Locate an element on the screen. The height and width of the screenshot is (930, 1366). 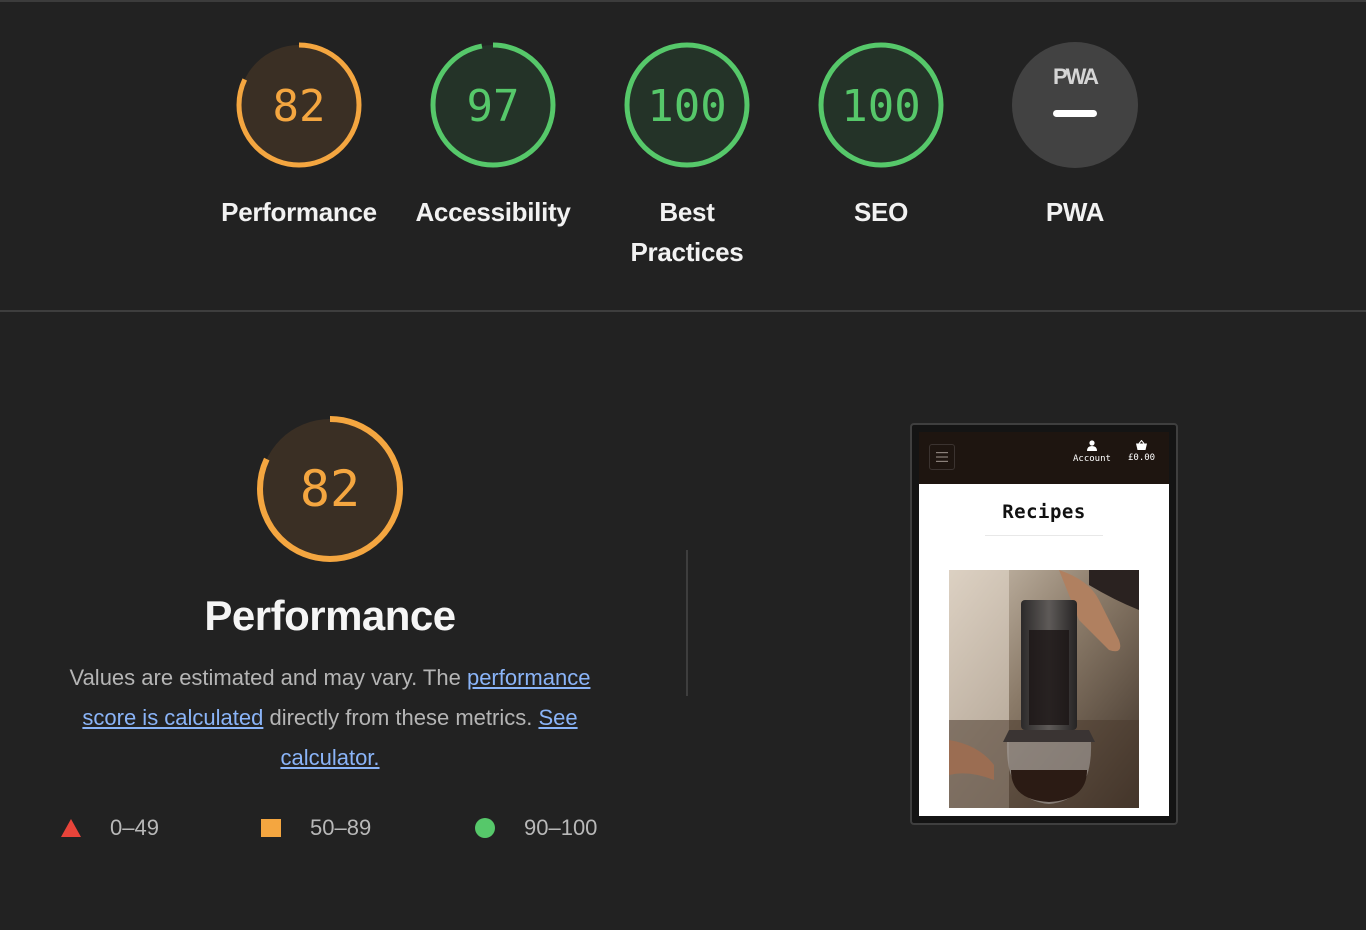
page-heading: Recipes is located at coordinates (1044, 512).